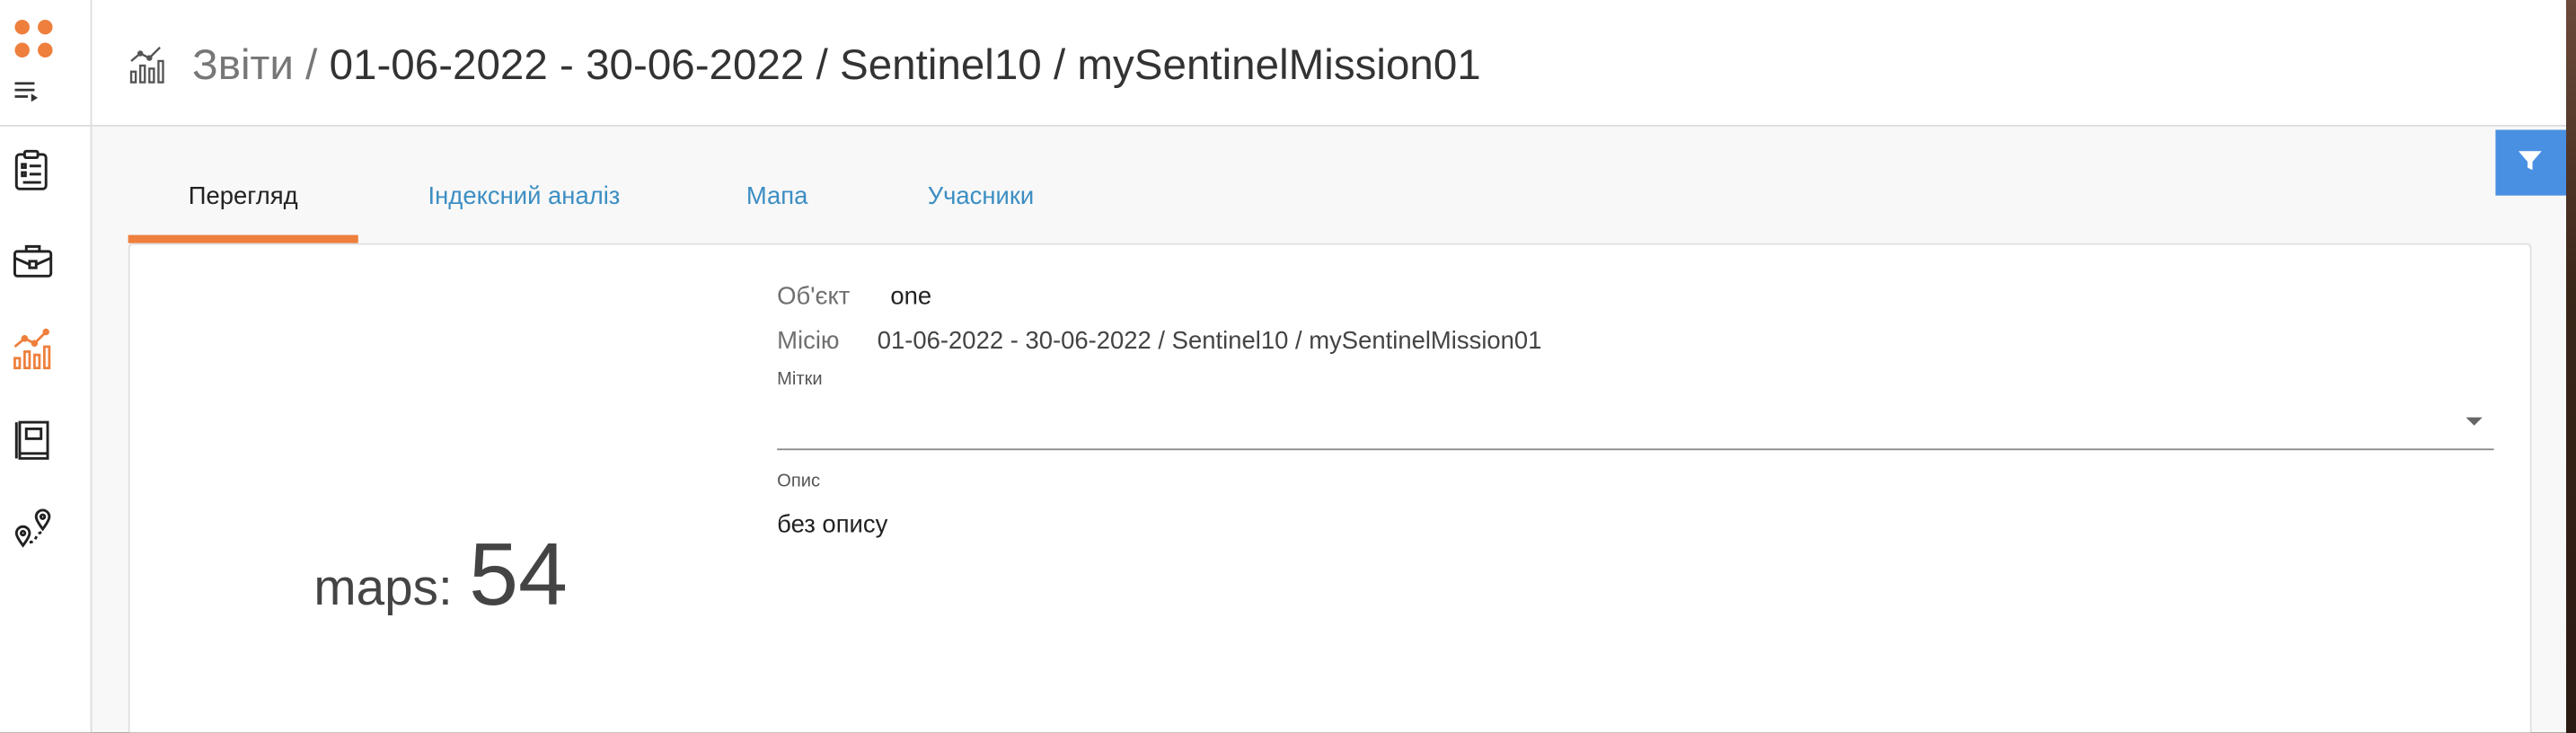 The image size is (2576, 733). I want to click on tab-index-analysis: Індексний аналіз, so click(524, 203).